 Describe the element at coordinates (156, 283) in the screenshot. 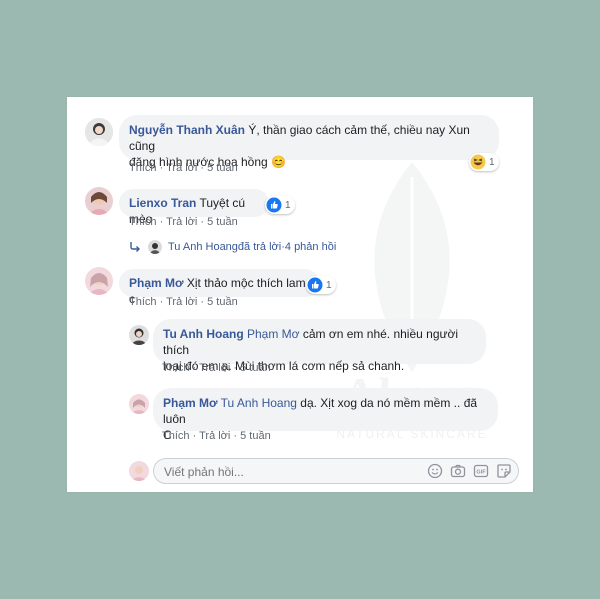

I see `comment-author: Phạm Mơ` at that location.